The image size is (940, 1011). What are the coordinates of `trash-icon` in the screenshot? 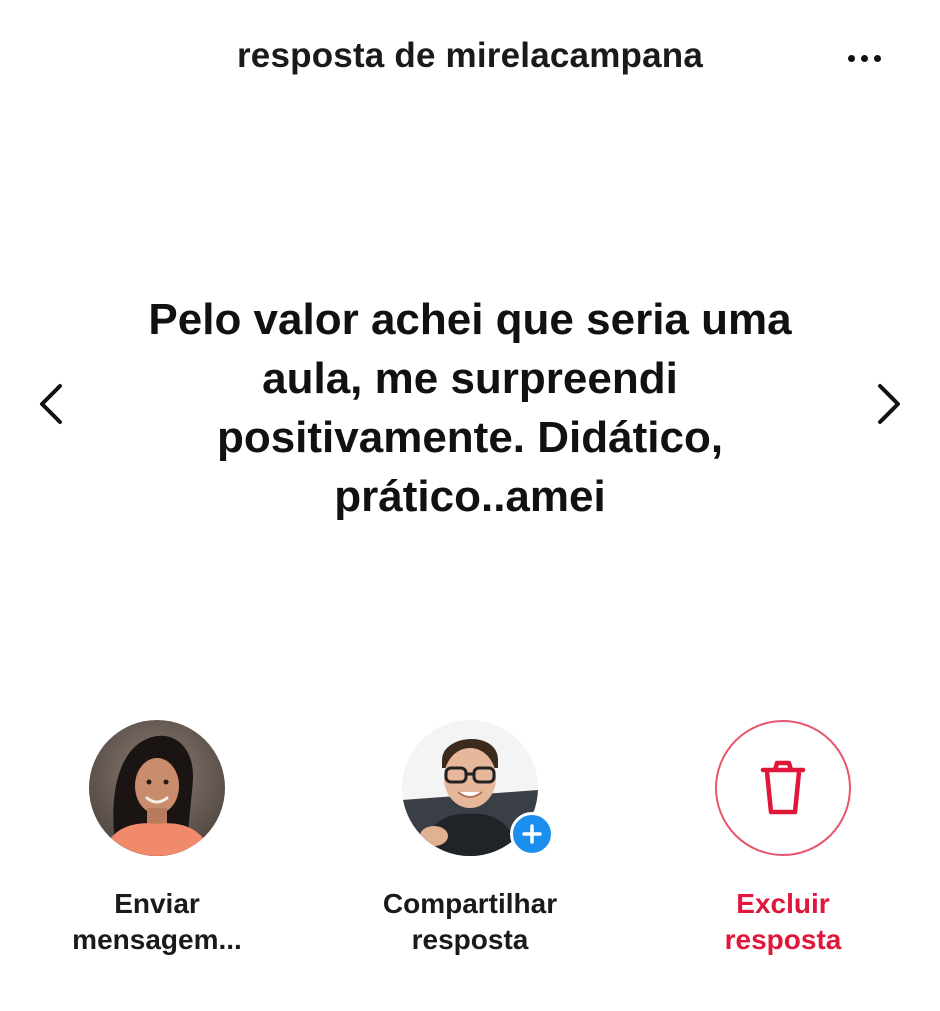 It's located at (783, 787).